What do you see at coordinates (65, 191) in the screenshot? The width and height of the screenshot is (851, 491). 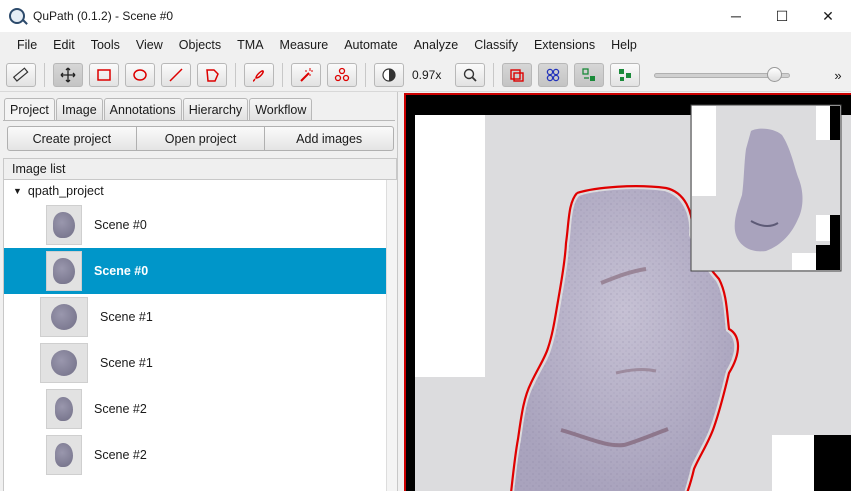 I see `project-root-label: qpath_project` at bounding box center [65, 191].